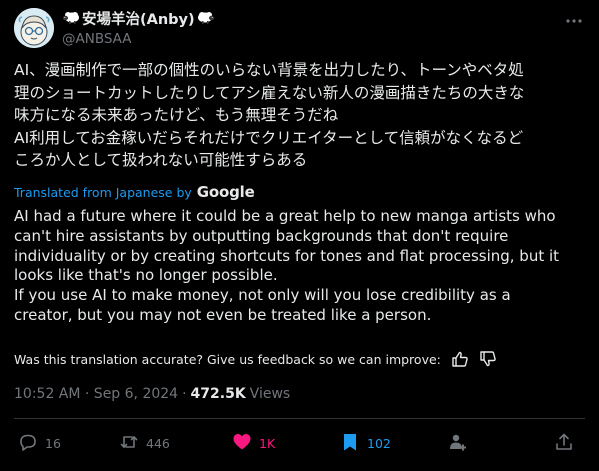  What do you see at coordinates (103, 192) in the screenshot?
I see `translated-label: Translated from Japanese by` at bounding box center [103, 192].